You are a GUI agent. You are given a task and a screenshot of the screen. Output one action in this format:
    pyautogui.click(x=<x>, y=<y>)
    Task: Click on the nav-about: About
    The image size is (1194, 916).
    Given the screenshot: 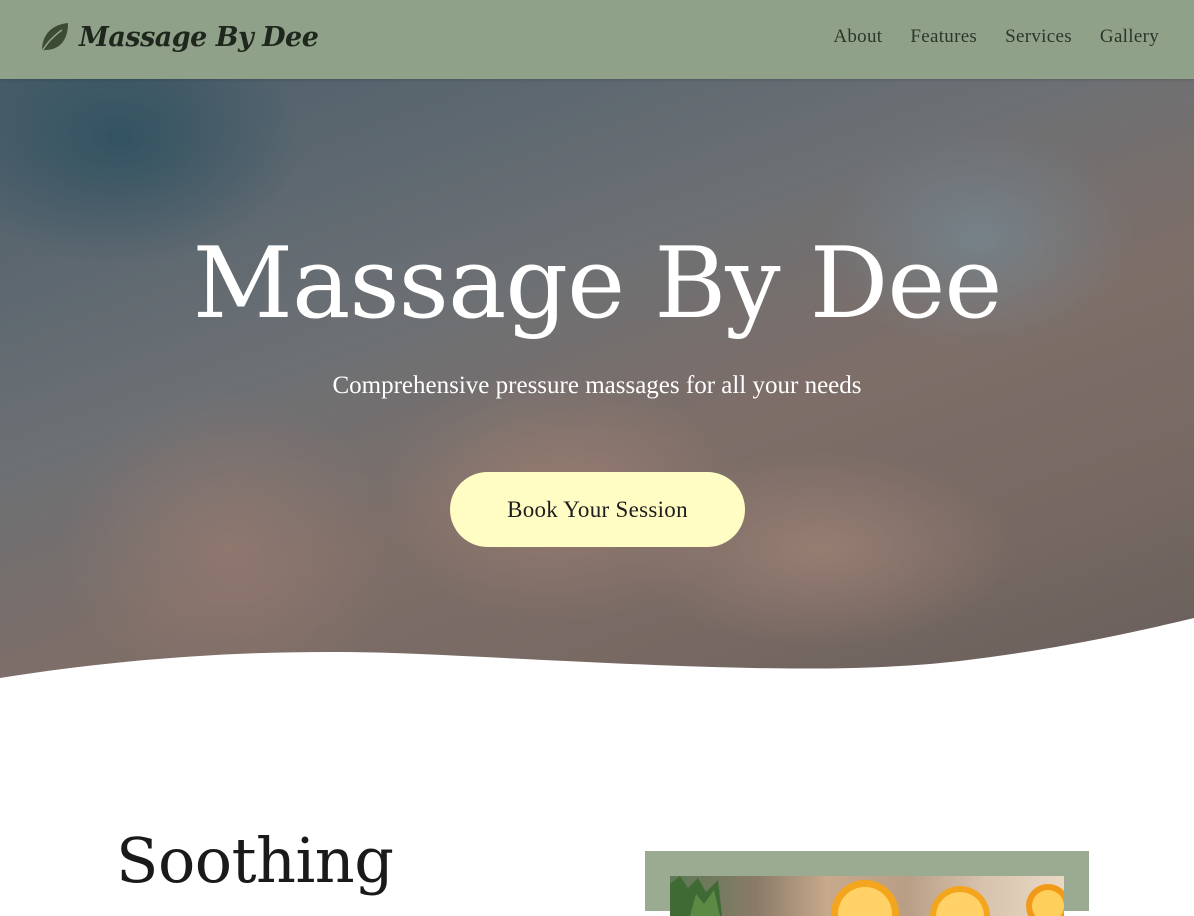 What is the action you would take?
    pyautogui.click(x=857, y=37)
    